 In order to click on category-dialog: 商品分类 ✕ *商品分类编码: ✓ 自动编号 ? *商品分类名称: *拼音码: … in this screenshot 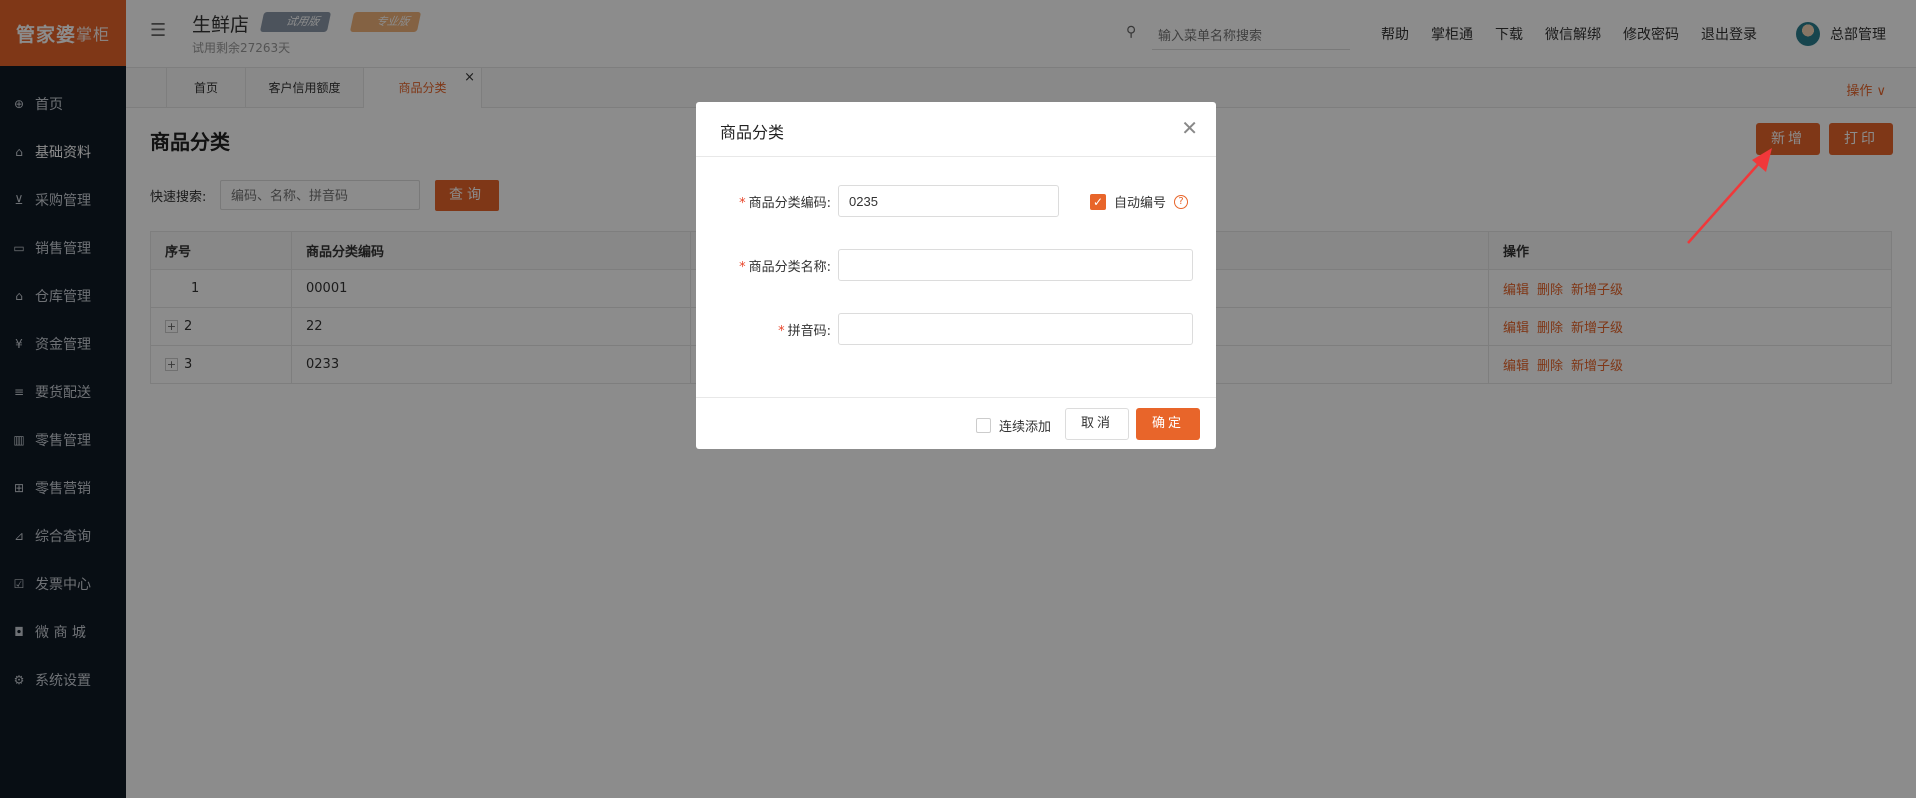, I will do `click(956, 275)`.